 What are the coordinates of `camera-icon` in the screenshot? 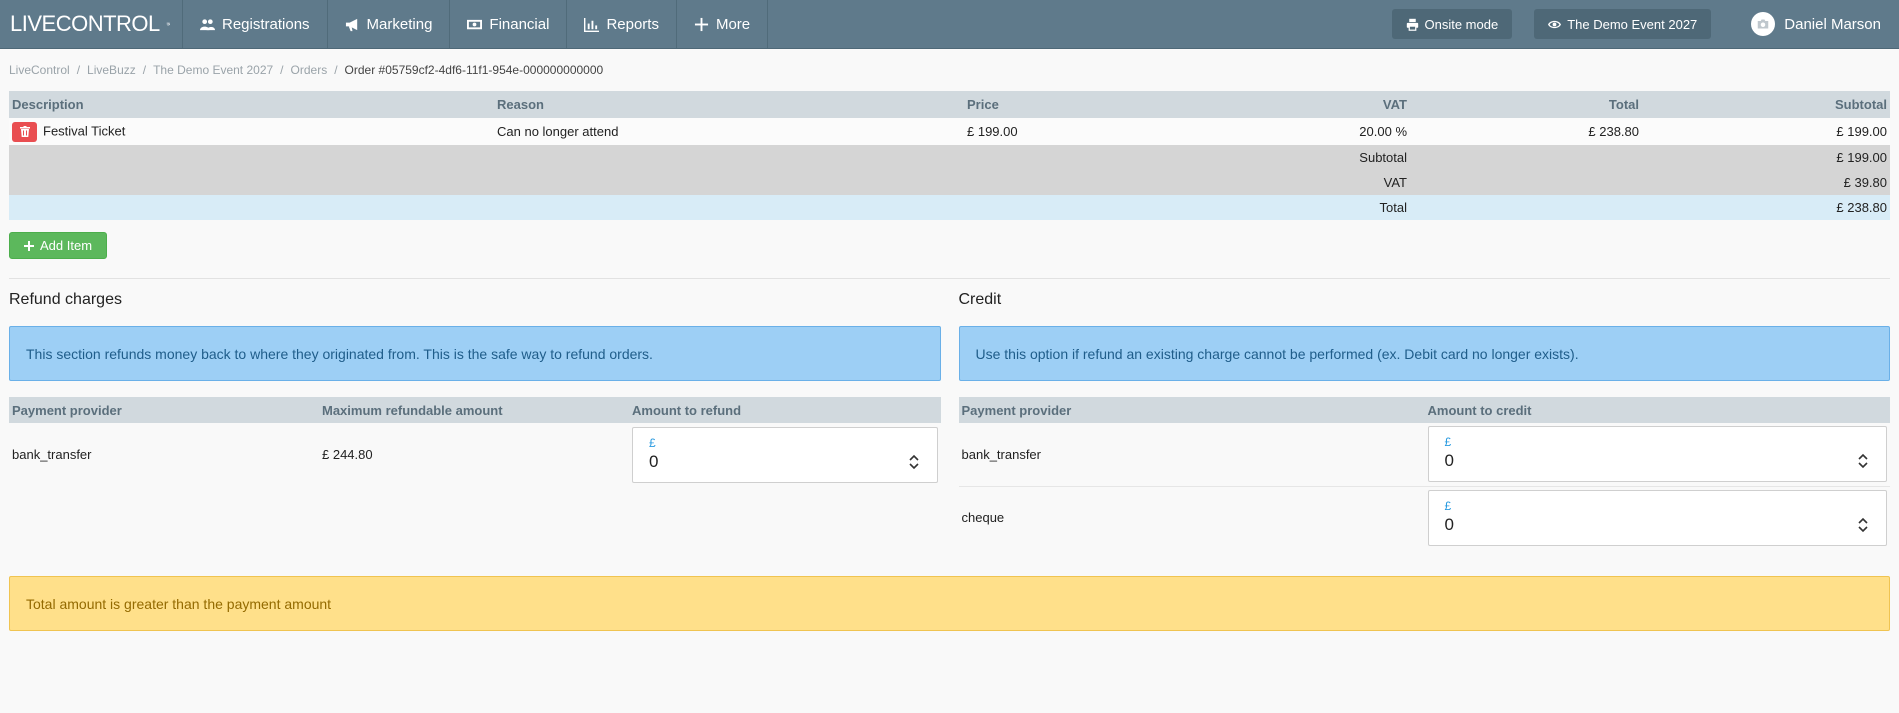 It's located at (1763, 24).